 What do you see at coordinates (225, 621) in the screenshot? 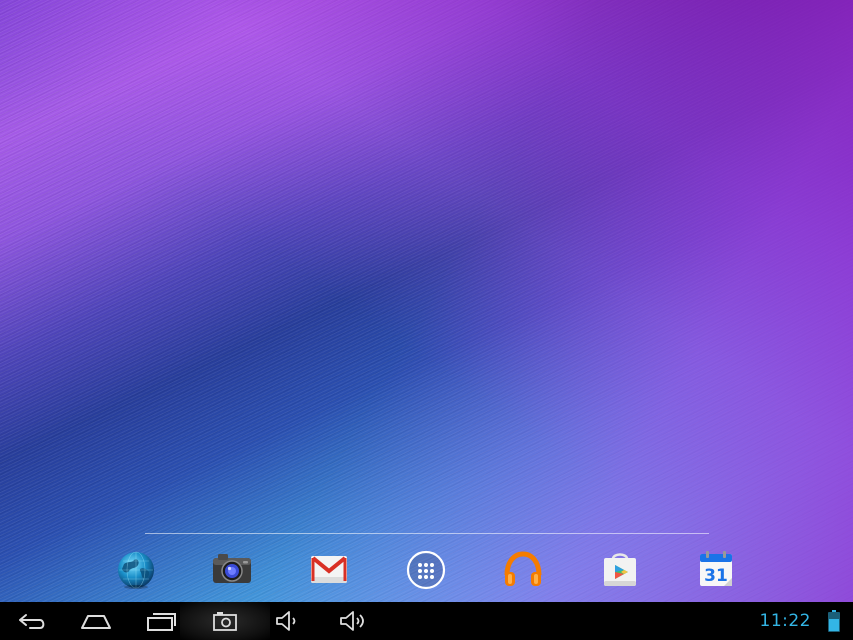
I see `screenshot-icon` at bounding box center [225, 621].